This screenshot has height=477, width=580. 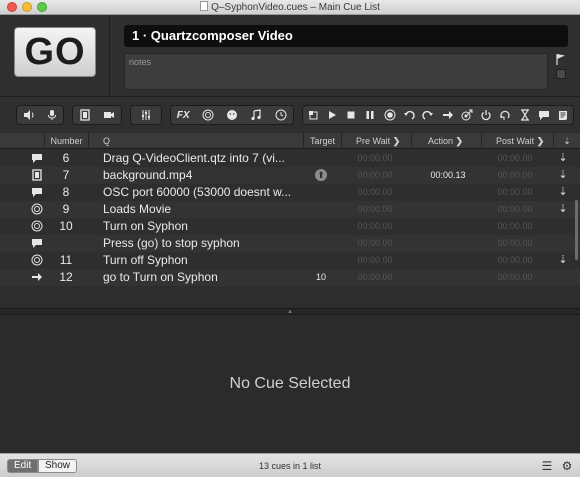 What do you see at coordinates (66, 277) in the screenshot?
I see `cue-number: 12` at bounding box center [66, 277].